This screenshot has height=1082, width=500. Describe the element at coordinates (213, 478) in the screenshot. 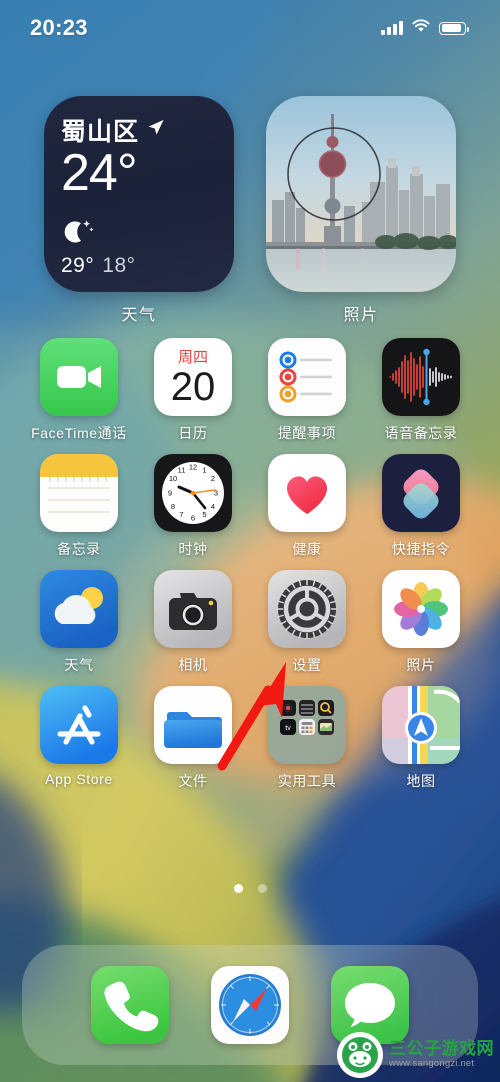

I see `svg-text: 2` at that location.